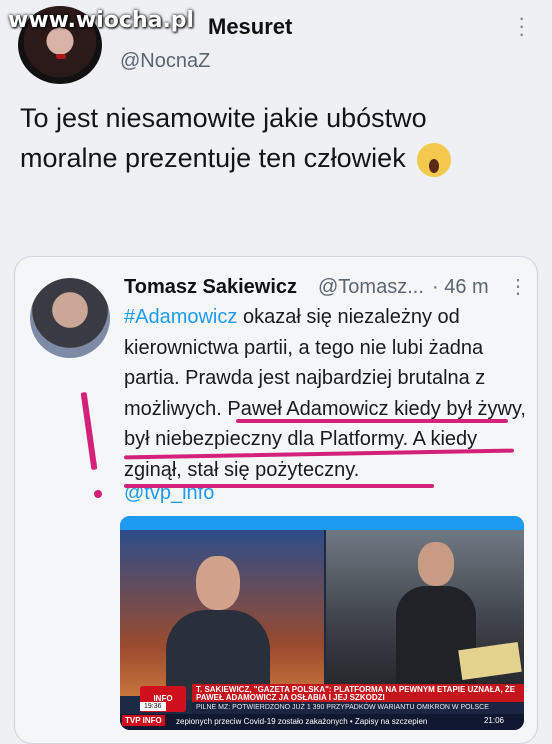  Describe the element at coordinates (322, 523) in the screenshot. I see `media-top-bar` at that location.